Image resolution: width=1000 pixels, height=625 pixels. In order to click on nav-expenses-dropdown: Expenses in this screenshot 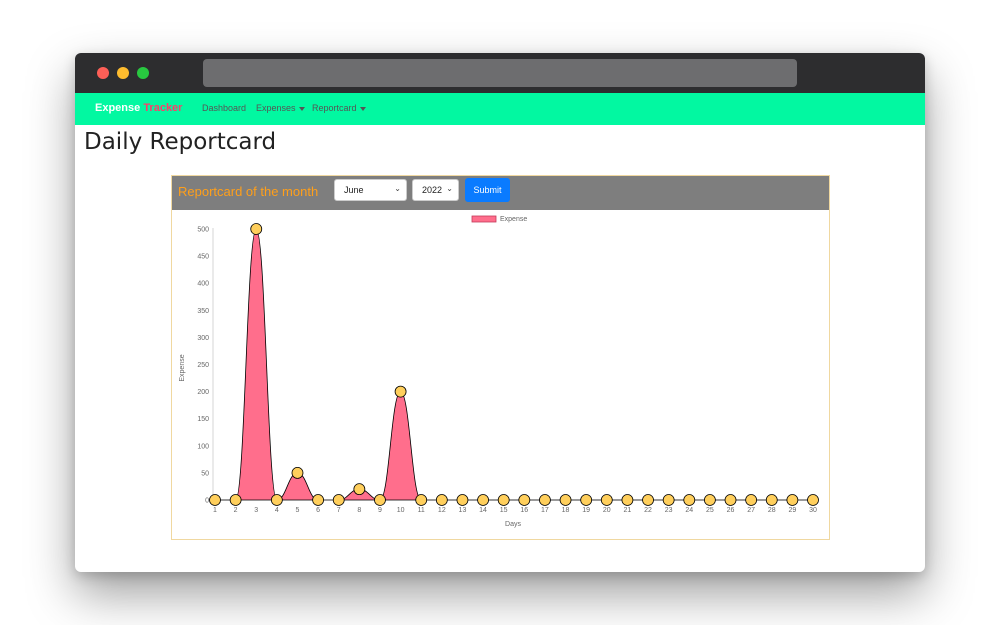, I will do `click(280, 108)`.